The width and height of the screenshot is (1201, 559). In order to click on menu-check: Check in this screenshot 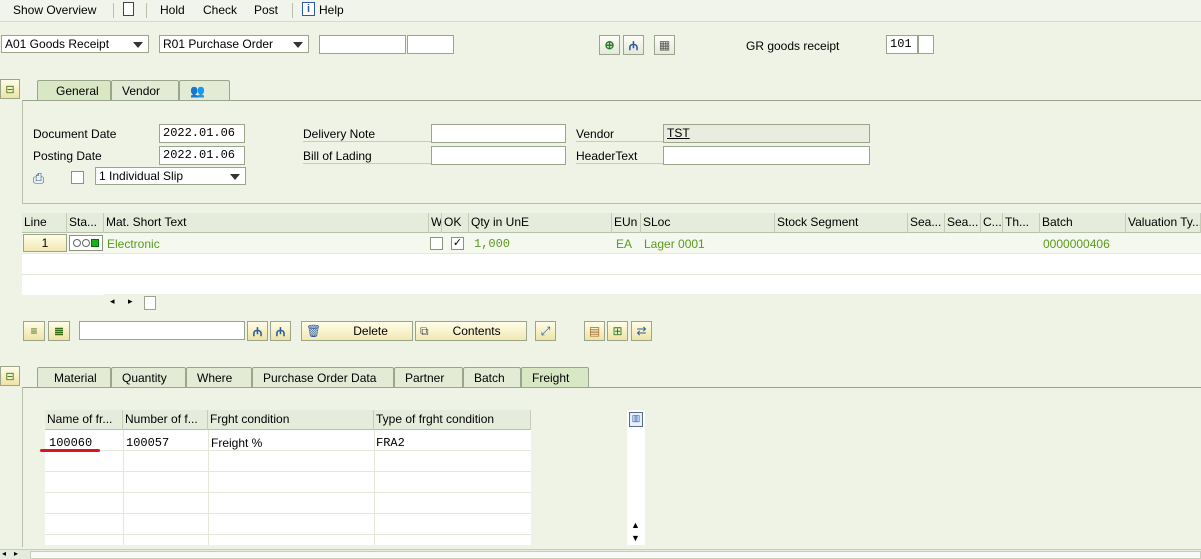, I will do `click(220, 10)`.